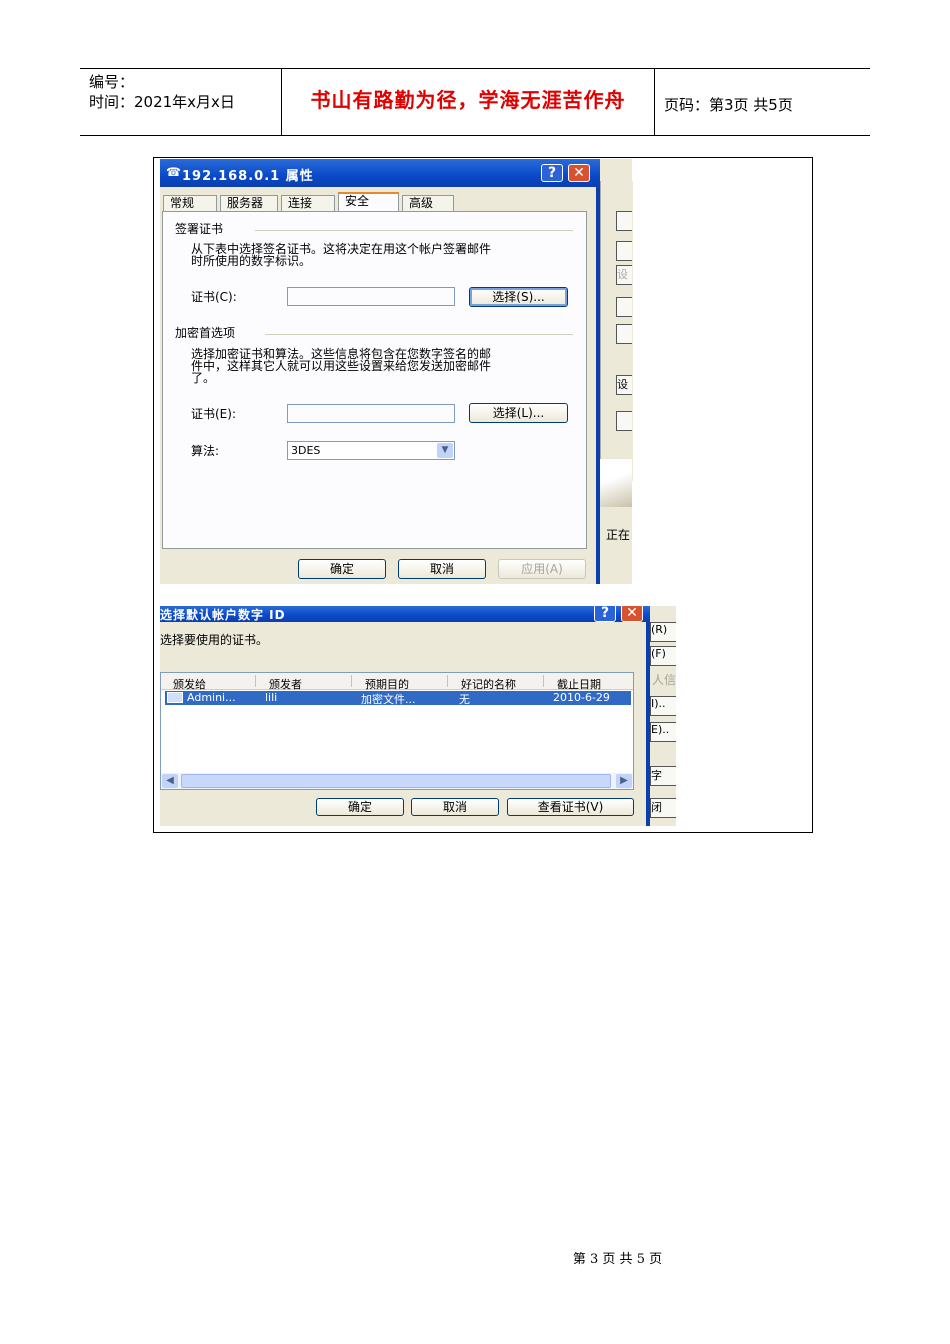 The height and width of the screenshot is (1344, 950). What do you see at coordinates (581, 697) in the screenshot?
I see `cell-expiry: 2010-6-29` at bounding box center [581, 697].